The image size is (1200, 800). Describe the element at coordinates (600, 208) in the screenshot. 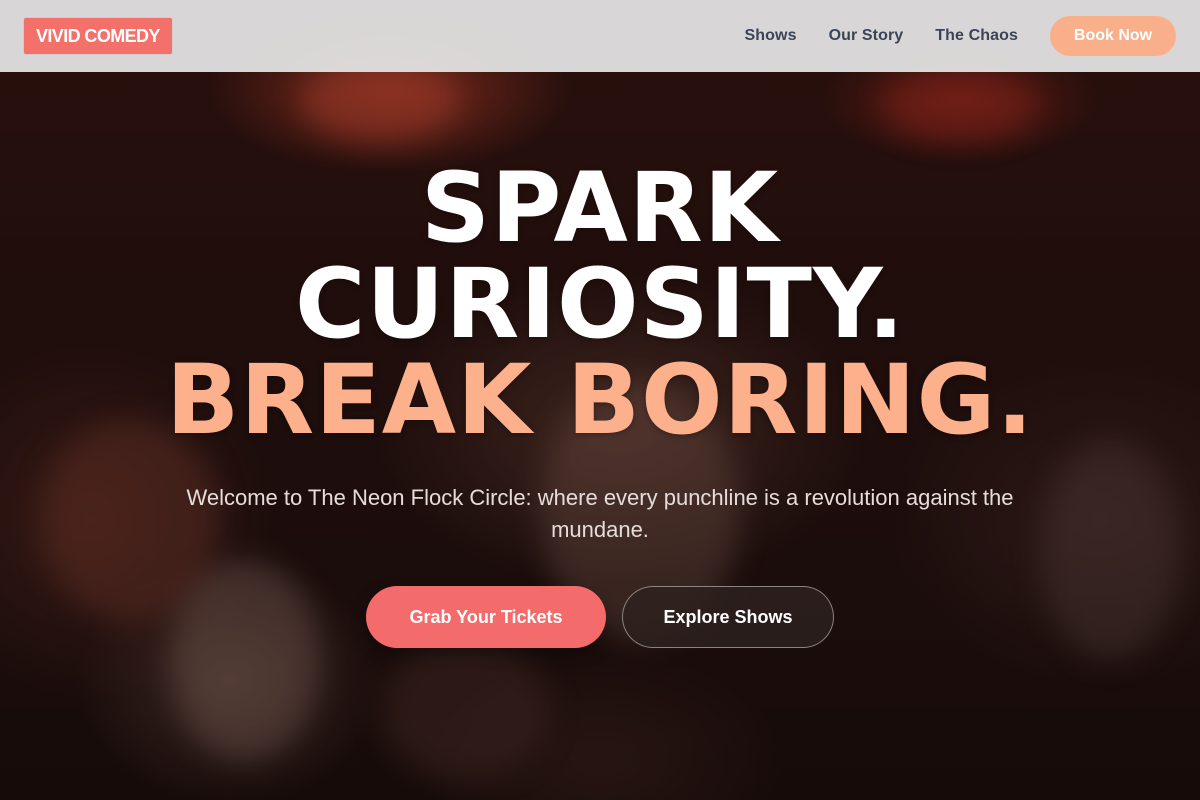

I see `headline-line-1: SPARK` at that location.